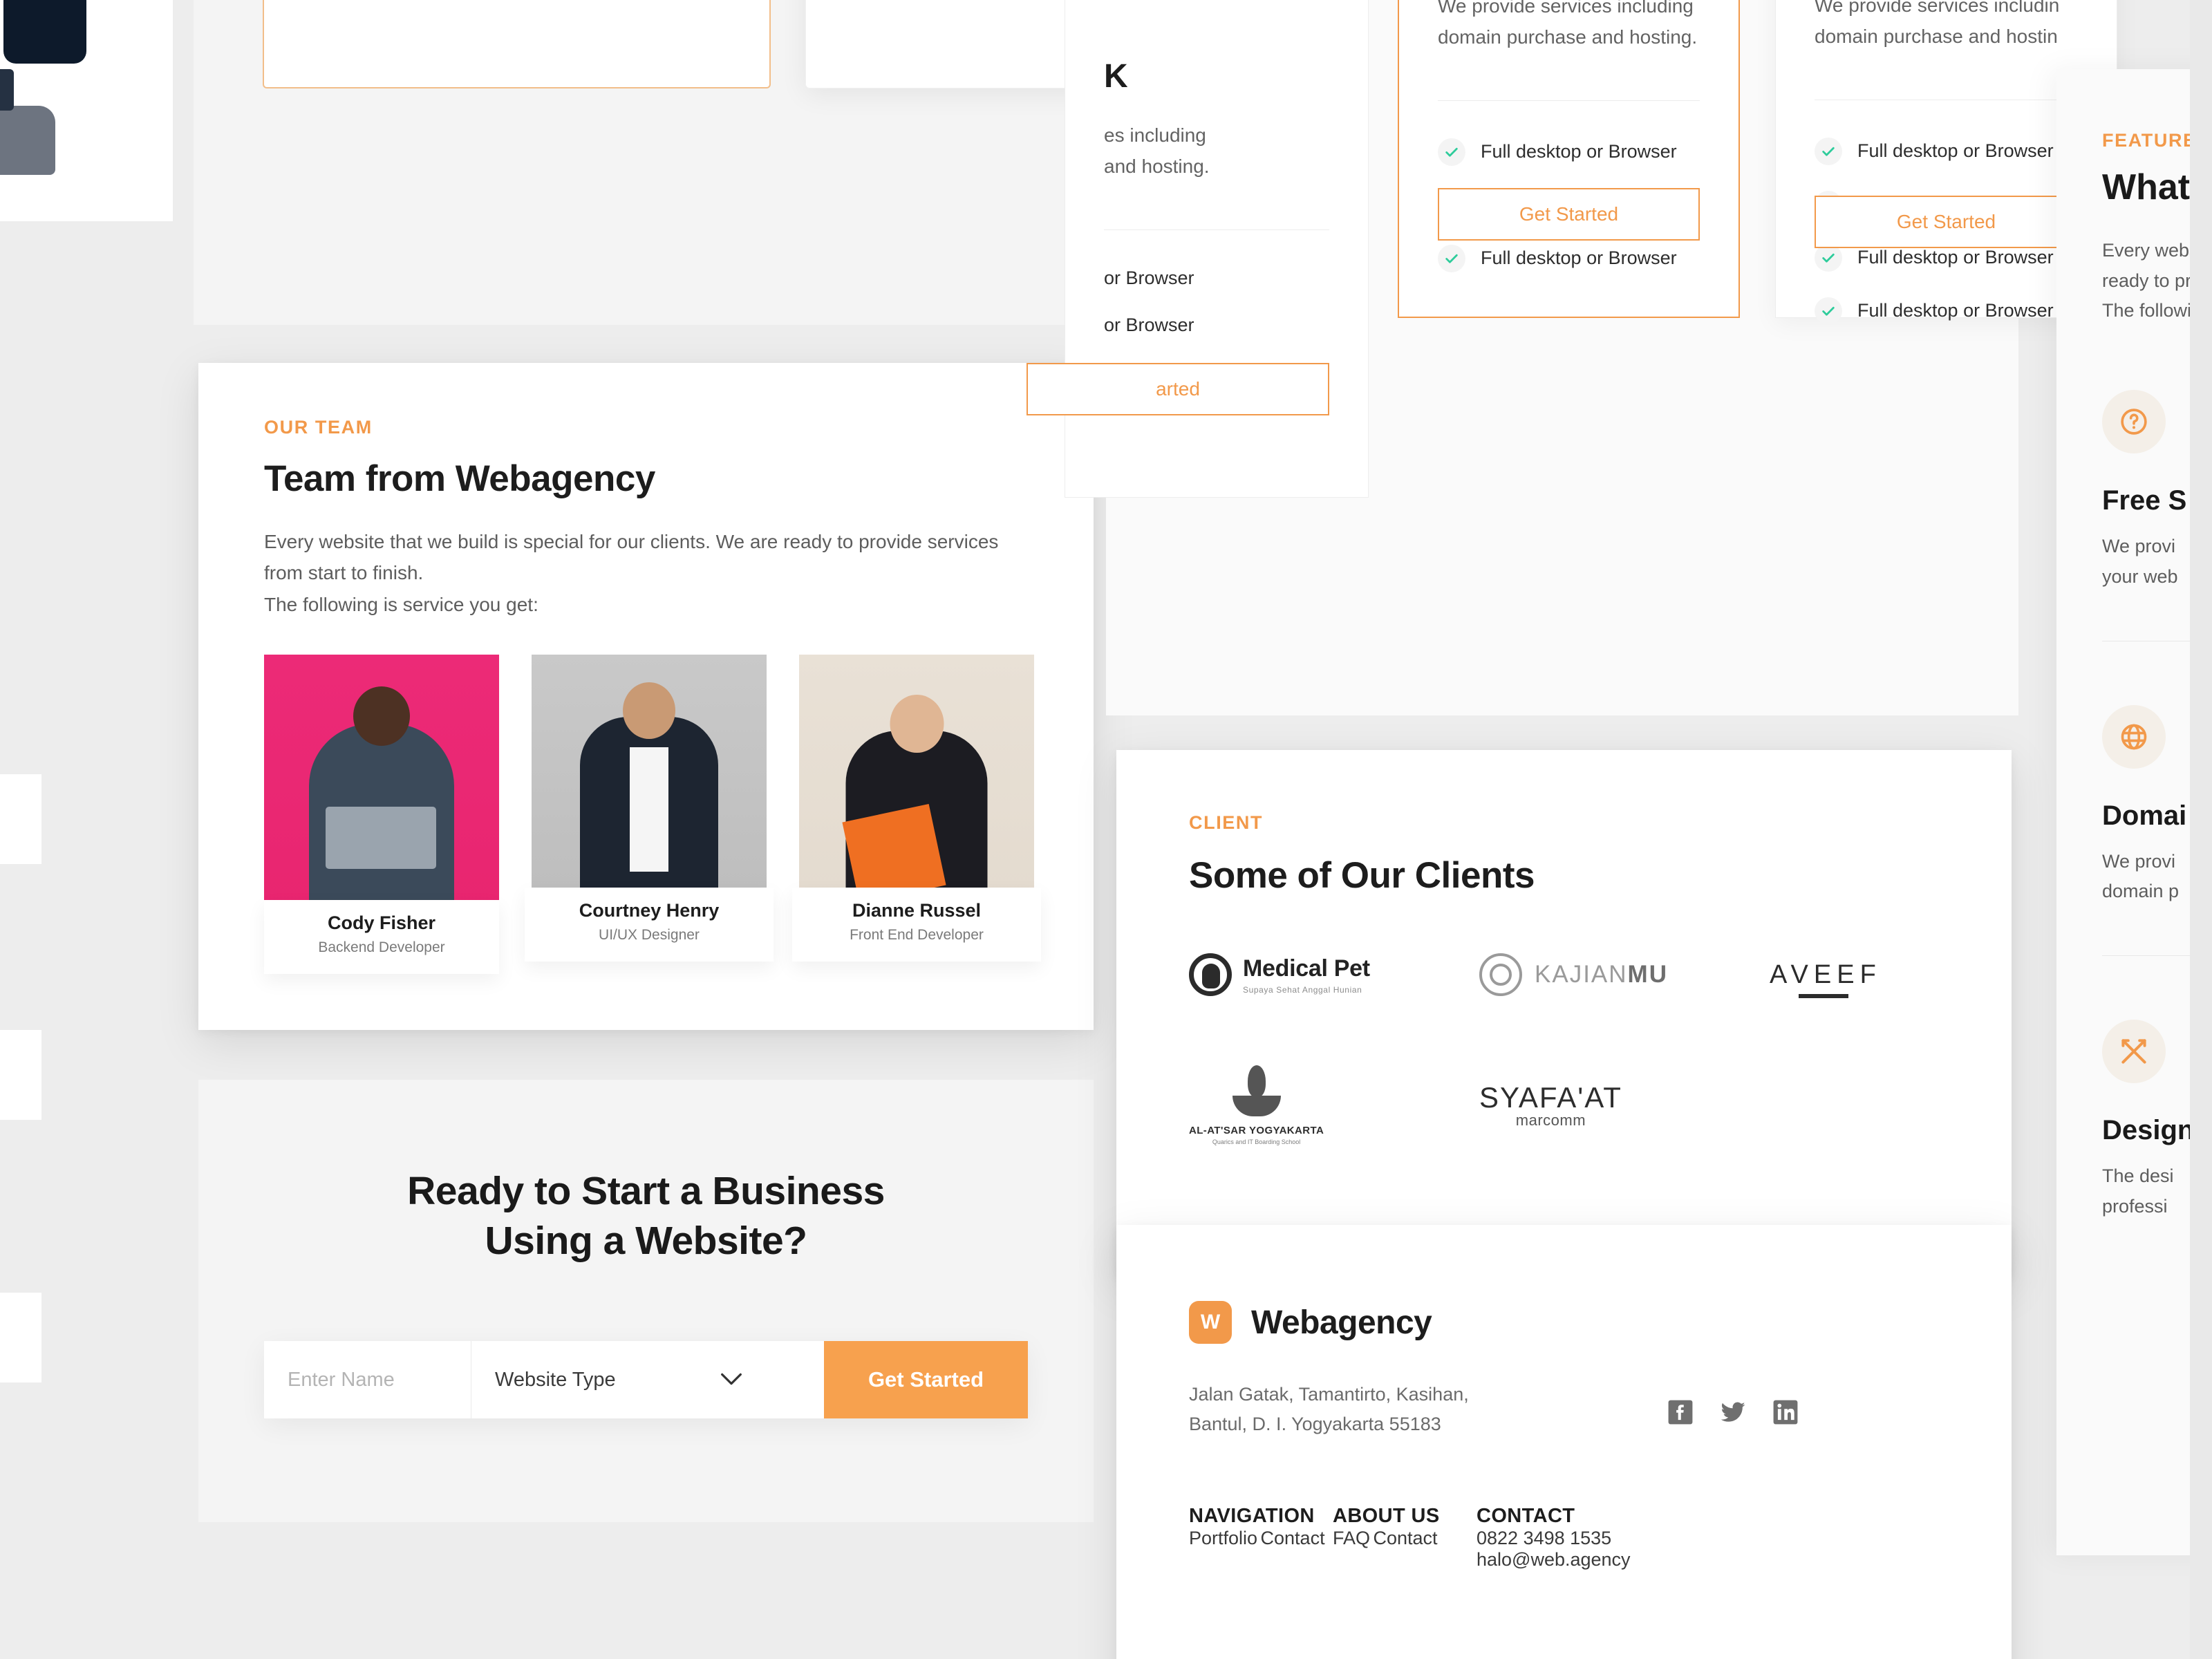 The height and width of the screenshot is (1659, 2212). I want to click on question-circle-icon, so click(2134, 422).